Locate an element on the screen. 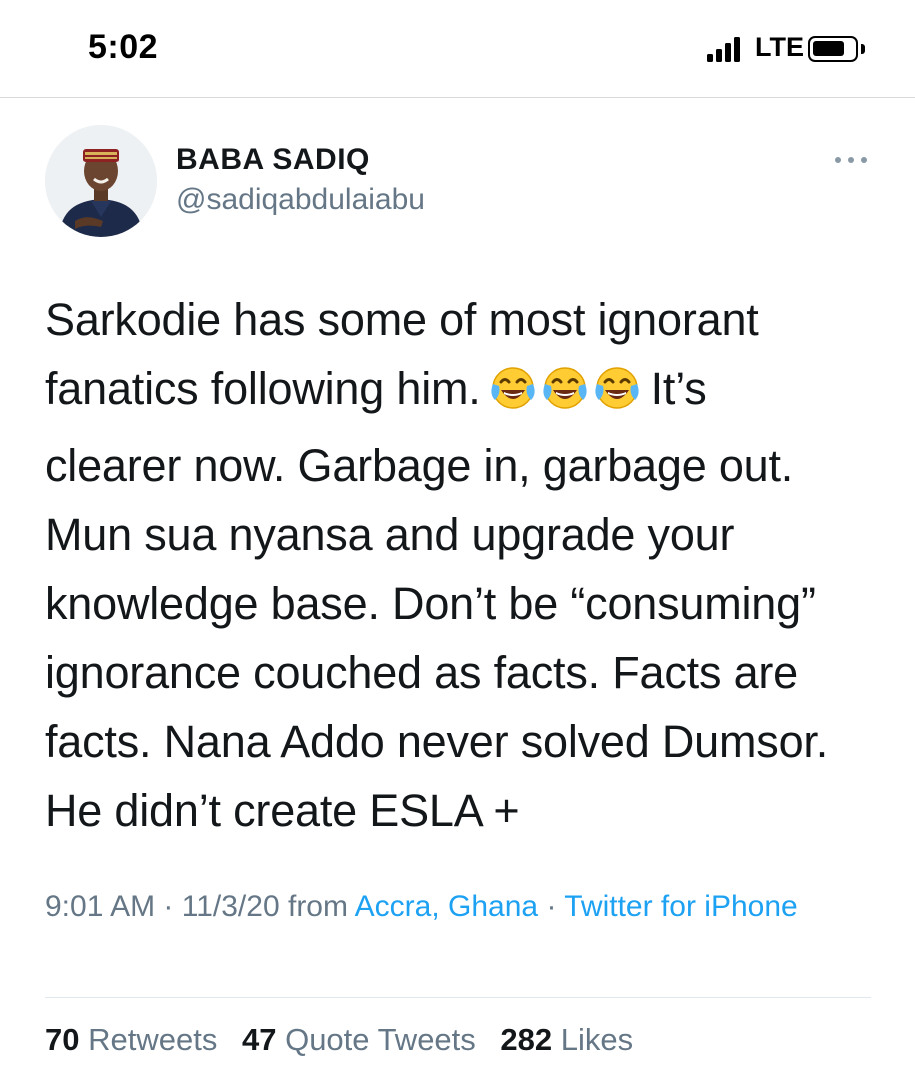 The height and width of the screenshot is (1080, 915). from-label: from is located at coordinates (317, 906).